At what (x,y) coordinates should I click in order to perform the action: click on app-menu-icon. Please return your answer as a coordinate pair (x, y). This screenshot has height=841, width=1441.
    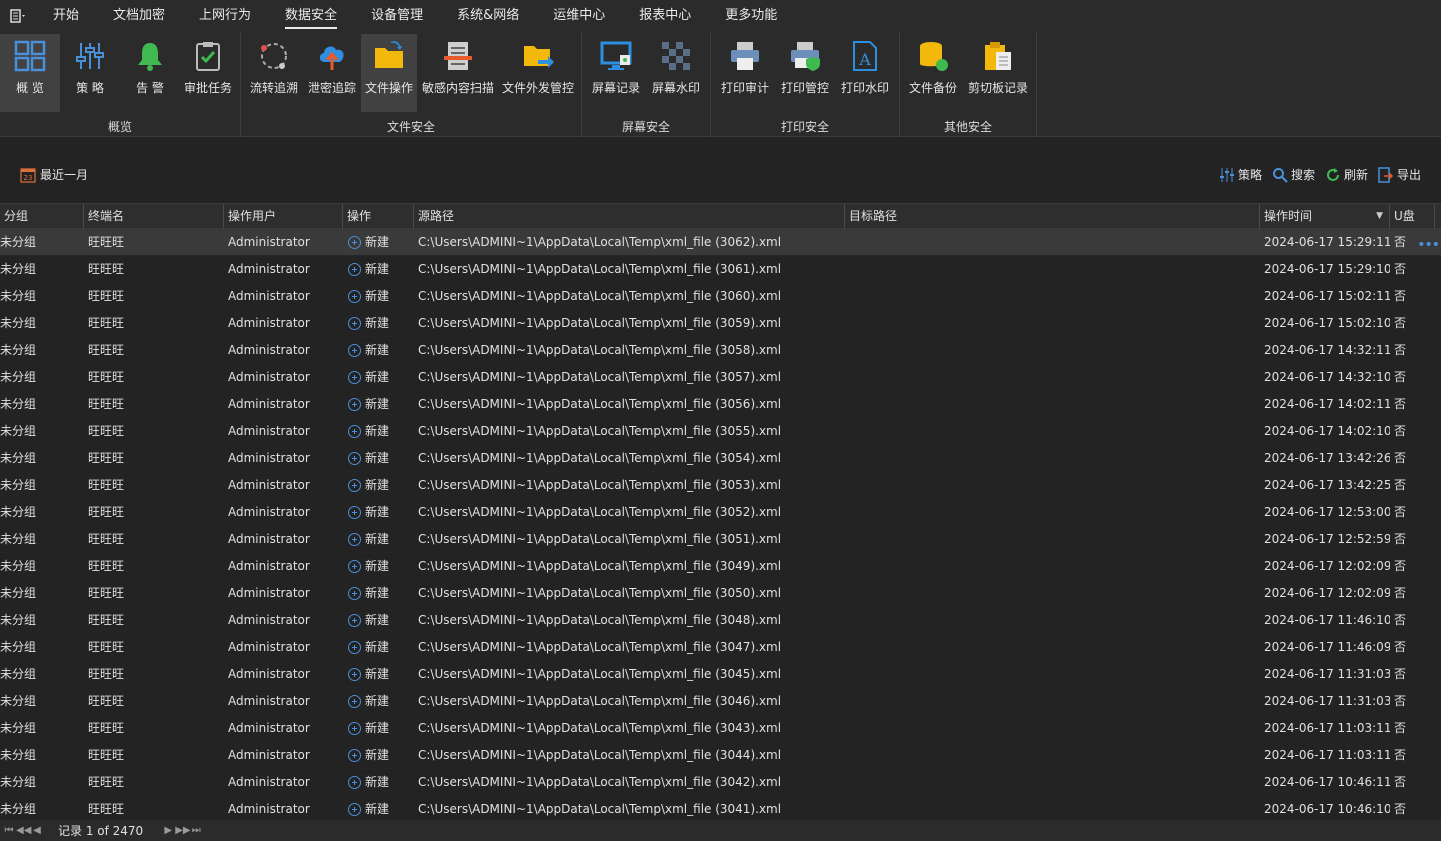
    Looking at the image, I should click on (18, 16).